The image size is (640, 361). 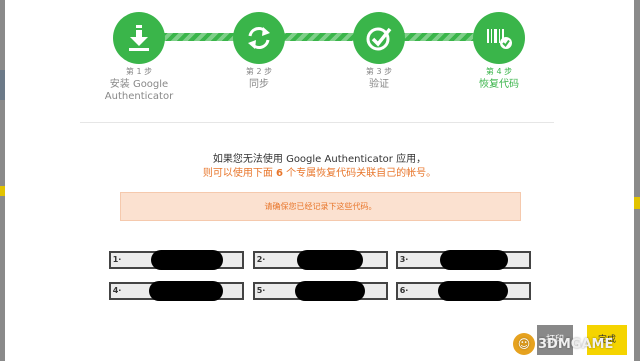 I want to click on step-number: 第 1 步, so click(x=139, y=71).